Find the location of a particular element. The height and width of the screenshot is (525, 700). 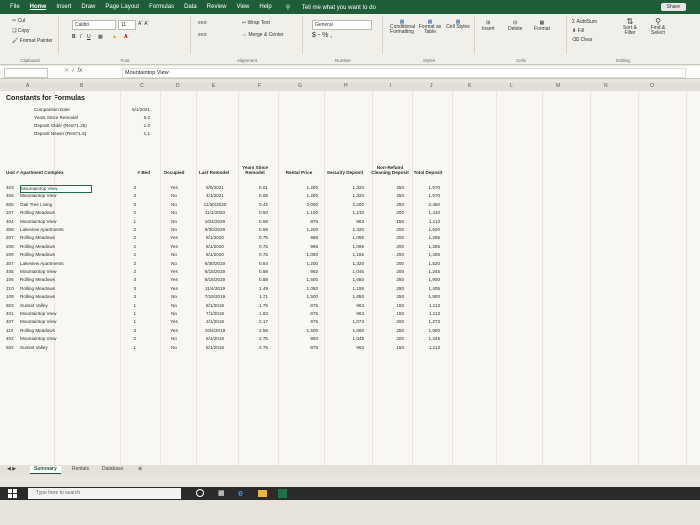

table-cell: 2.58 is located at coordinates (254, 331).